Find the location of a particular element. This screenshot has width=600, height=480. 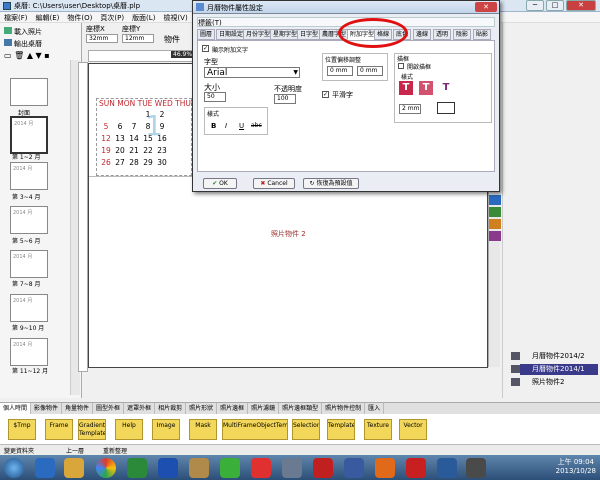

folder-icon: $Tmp is located at coordinates (22, 429).